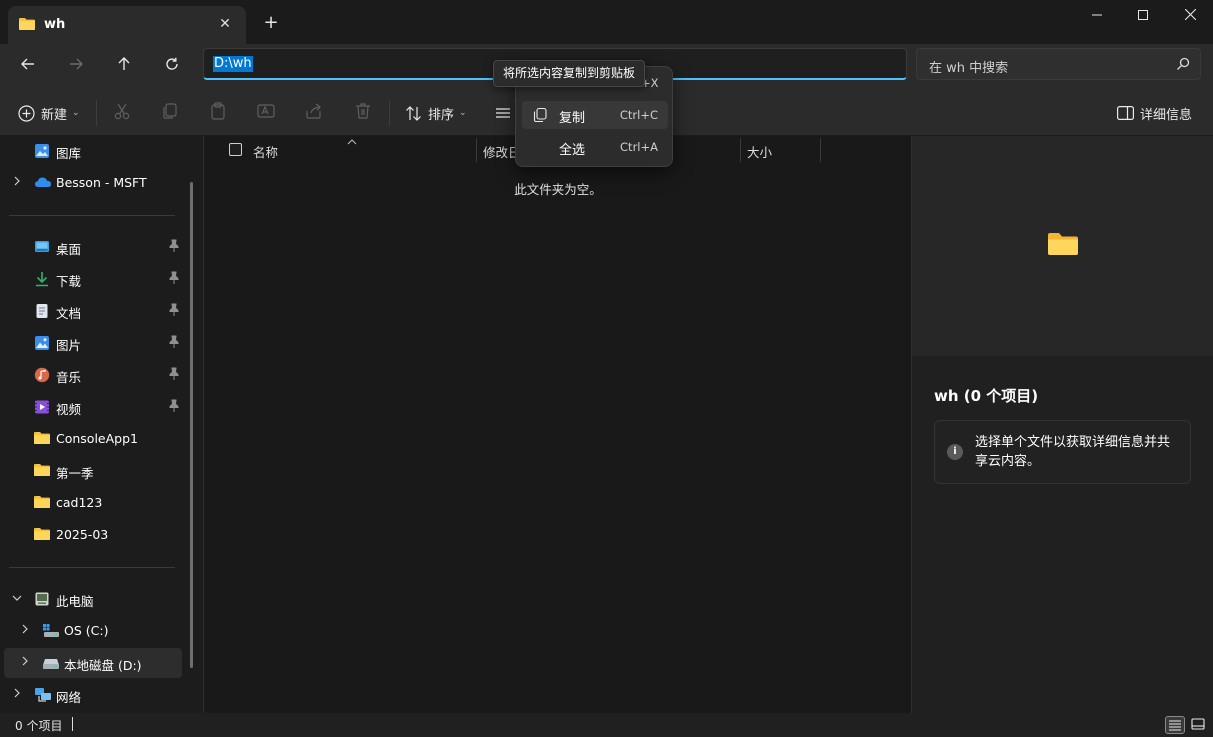 The image size is (1213, 737). What do you see at coordinates (27, 64) in the screenshot?
I see `arrow-left-icon` at bounding box center [27, 64].